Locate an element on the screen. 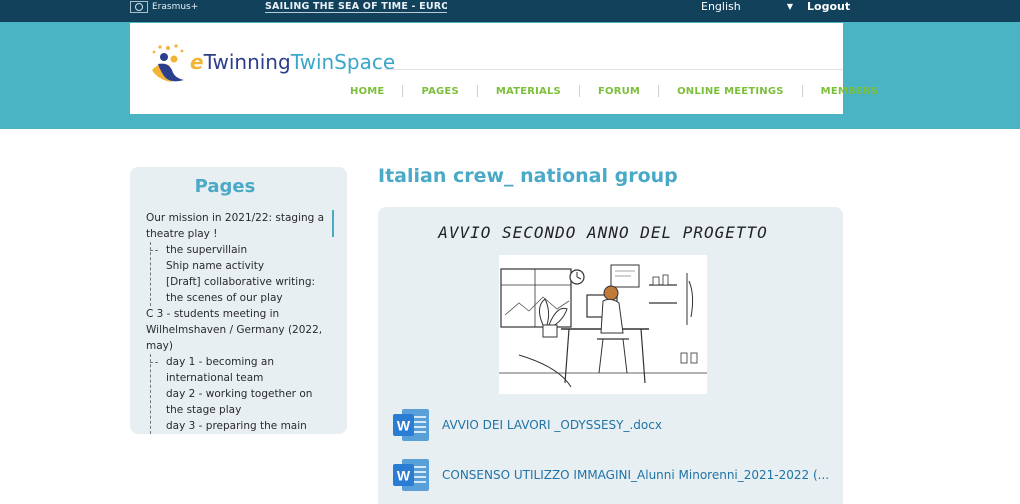 This screenshot has width=1020, height=504. nav-pages: PAGES is located at coordinates (439, 91).